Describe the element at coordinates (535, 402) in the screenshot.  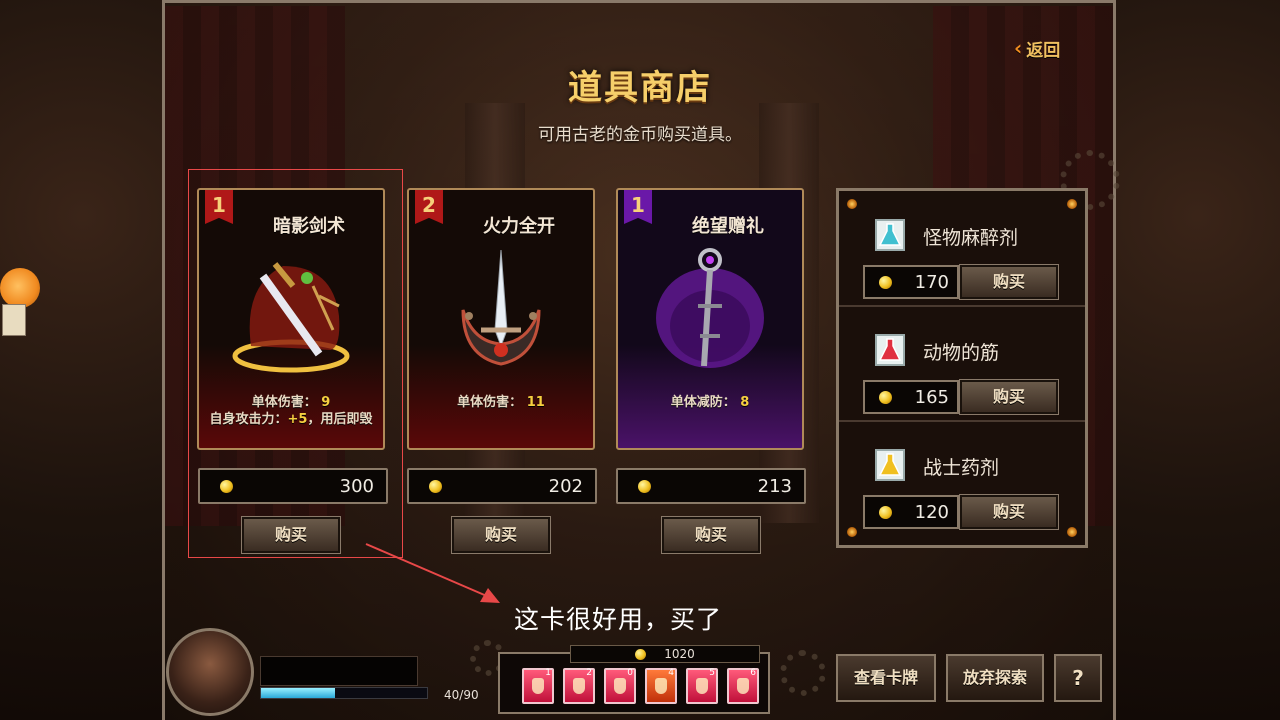
I see `desc-value: 11` at that location.